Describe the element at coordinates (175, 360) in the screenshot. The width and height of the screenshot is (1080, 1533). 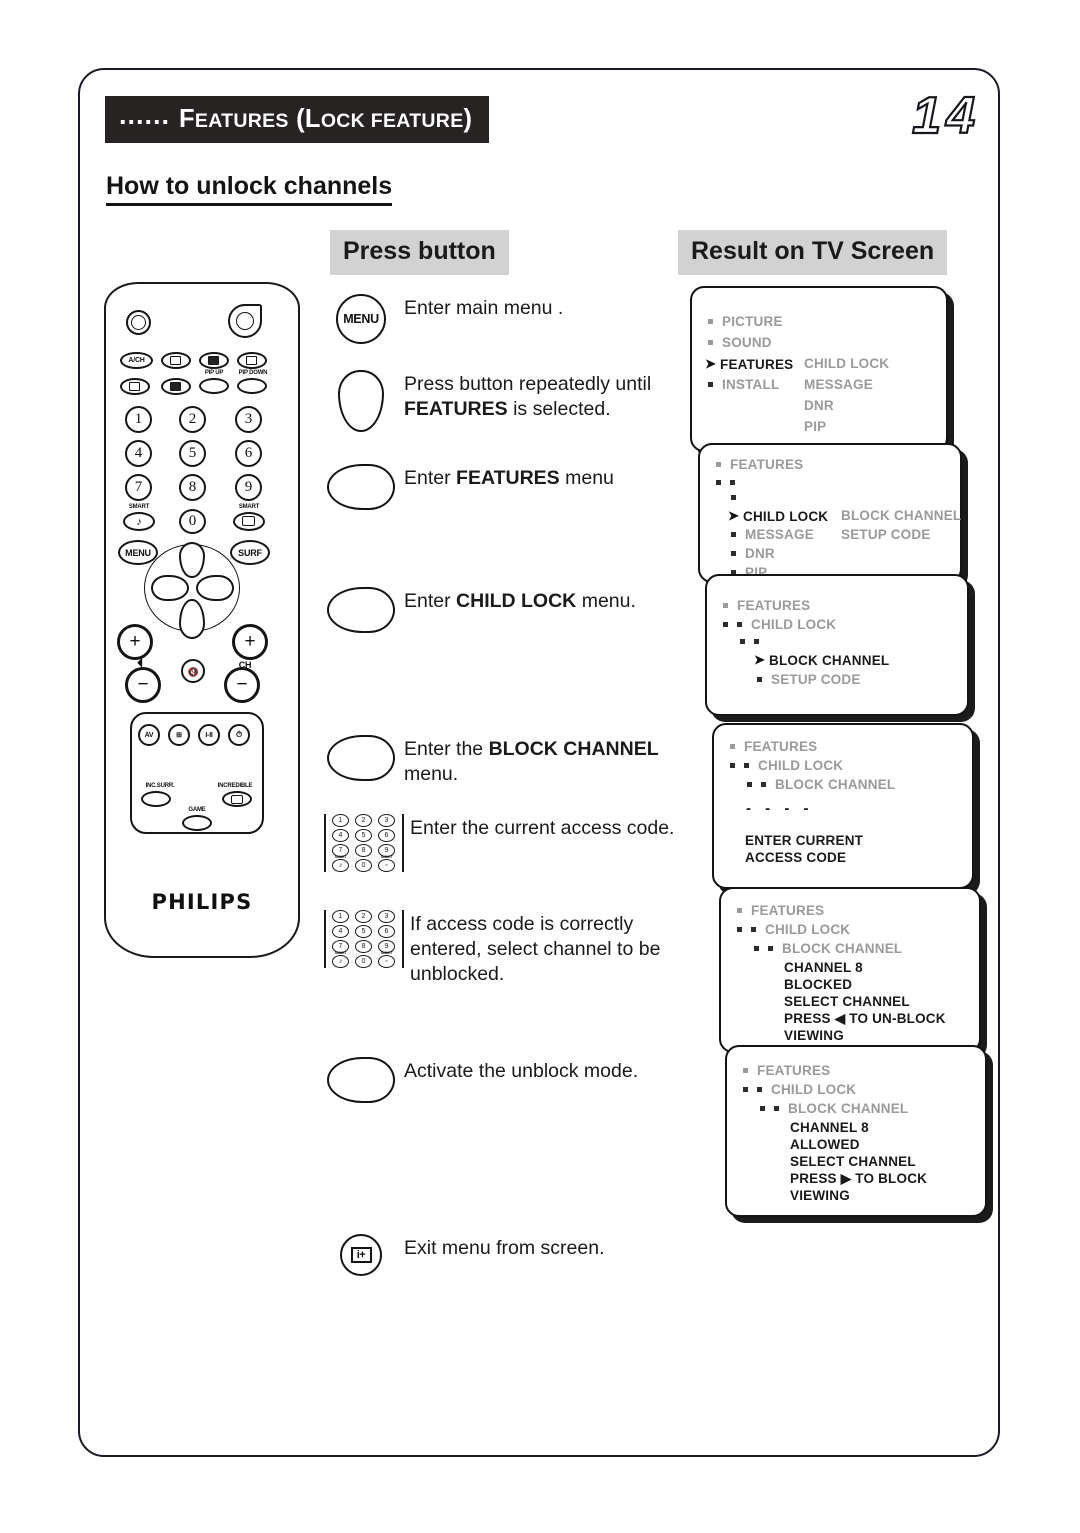
I see `remote-button-2-glyph` at that location.